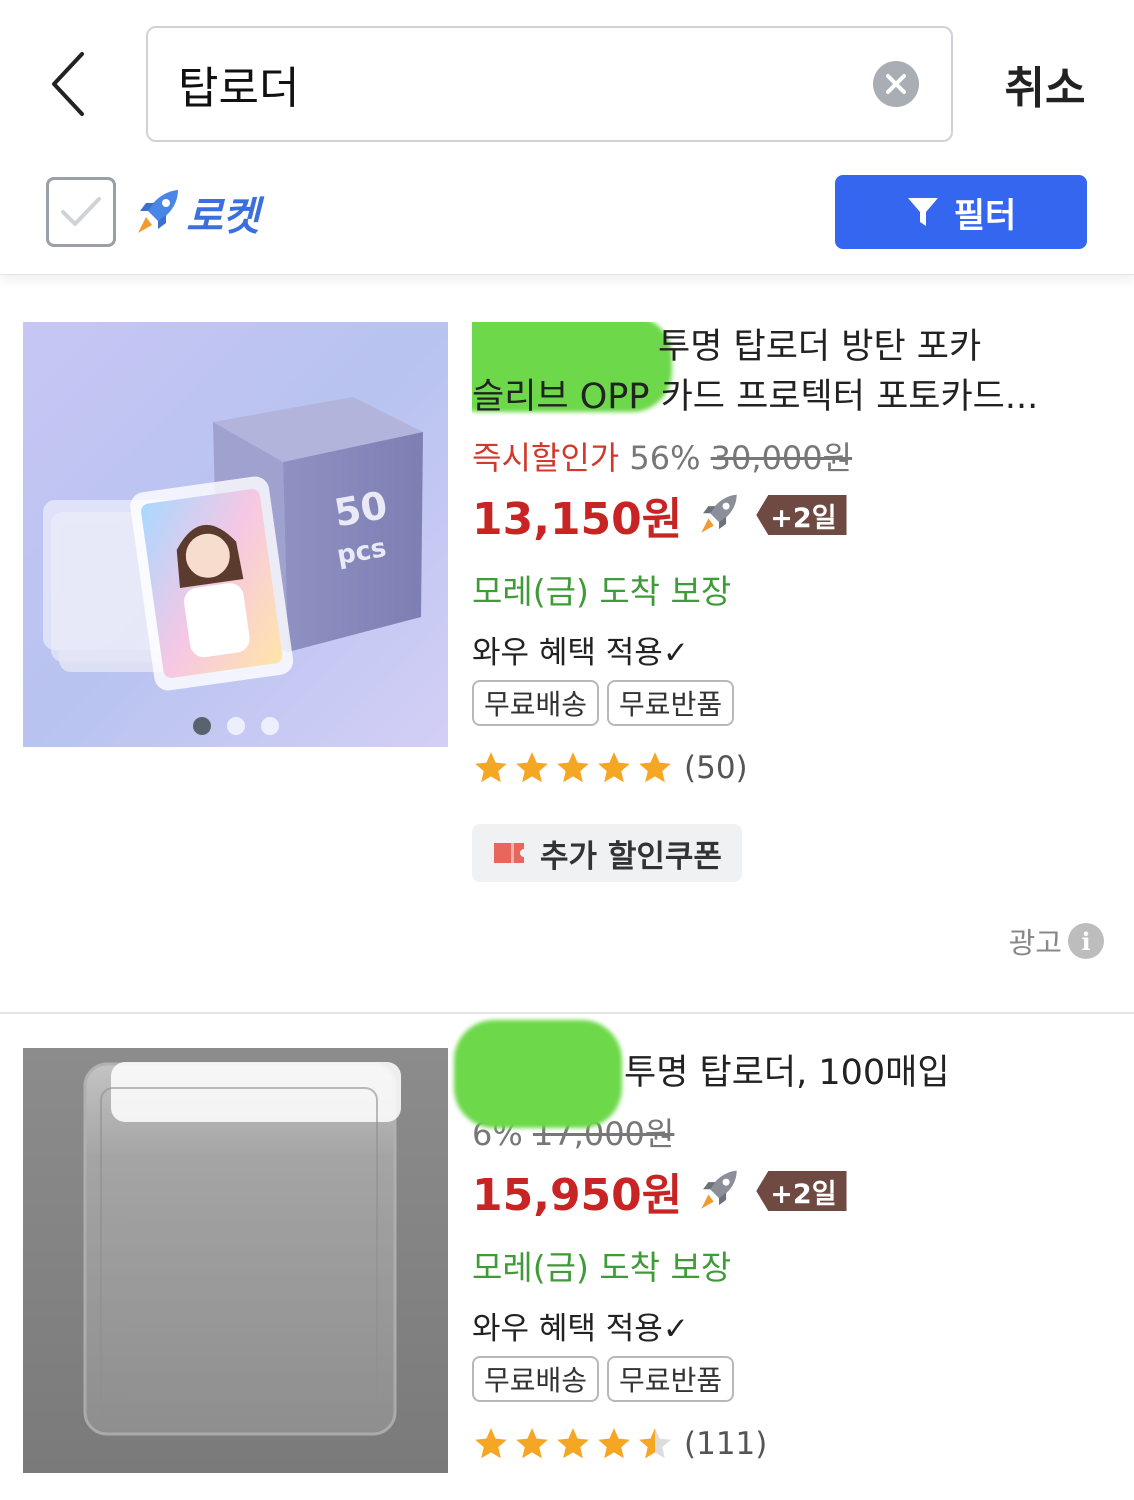 The width and height of the screenshot is (1134, 1500). What do you see at coordinates (509, 853) in the screenshot?
I see `coupon-icon` at bounding box center [509, 853].